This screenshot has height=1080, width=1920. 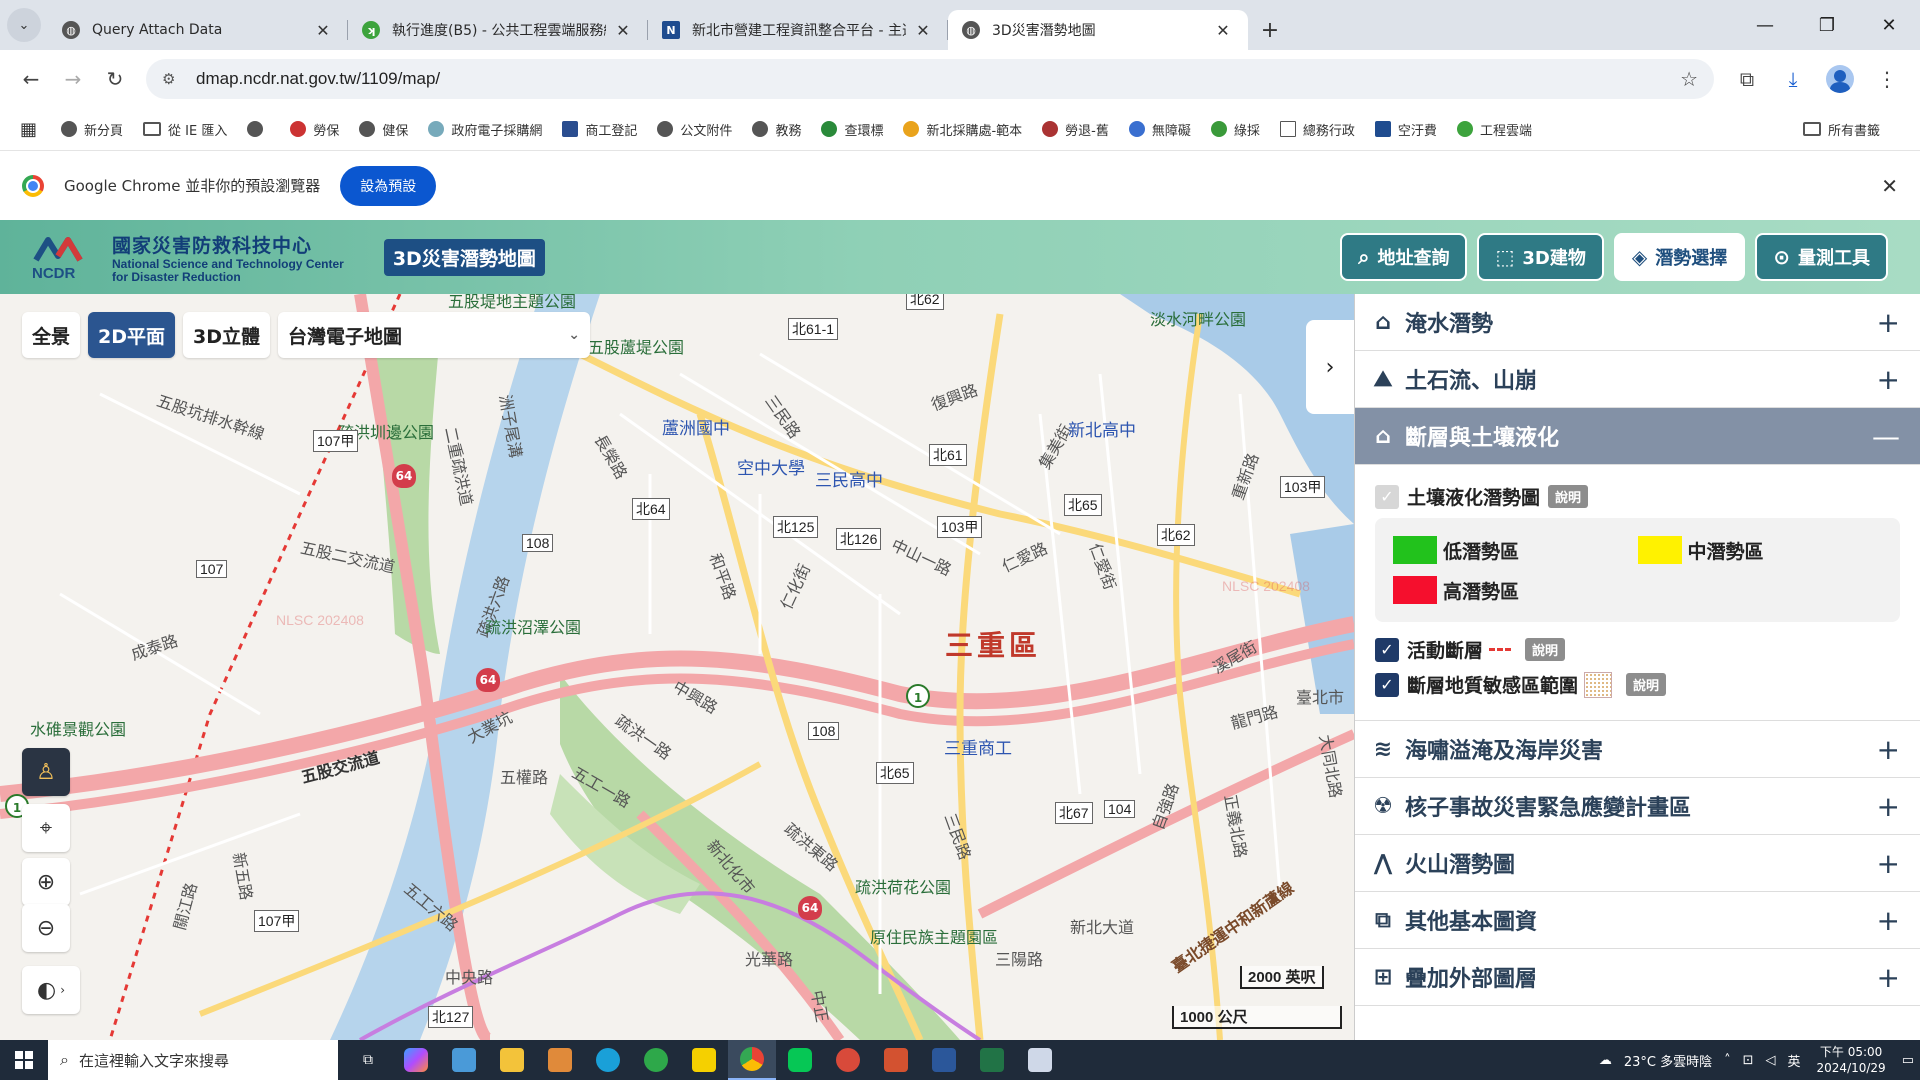 What do you see at coordinates (1387, 649) in the screenshot?
I see `active-fault-checkbox: ✓` at bounding box center [1387, 649].